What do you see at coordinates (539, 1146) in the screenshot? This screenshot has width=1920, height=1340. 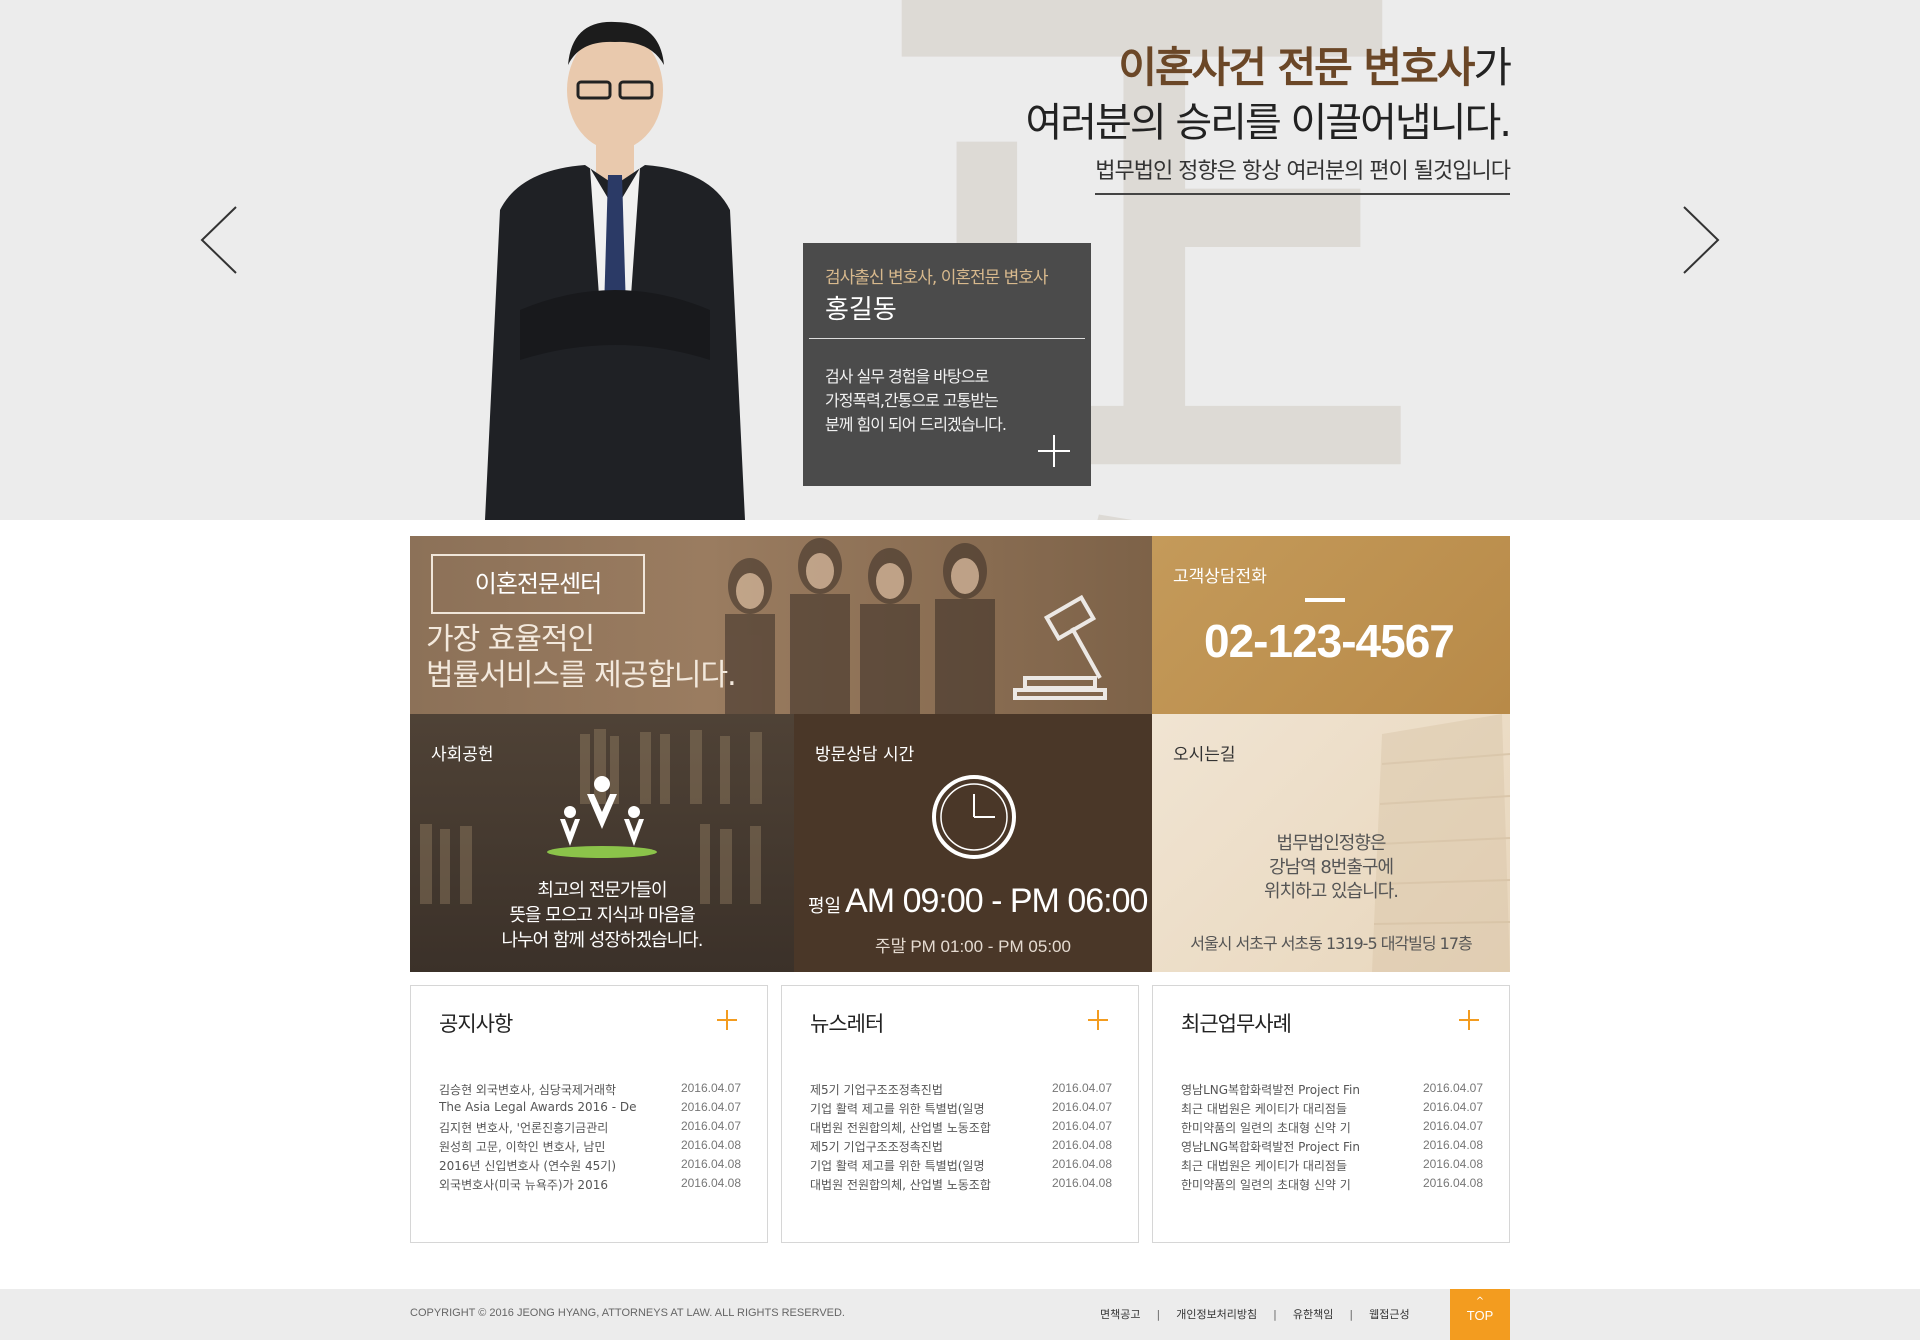 I see `board-item-title: 원성희 고문, 이학인 변호사, 남민` at bounding box center [539, 1146].